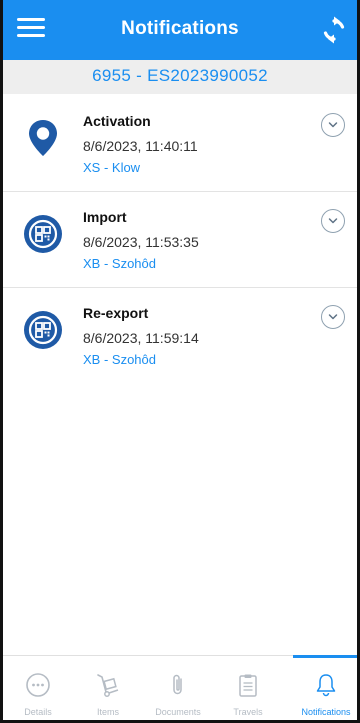 The width and height of the screenshot is (360, 723). What do you see at coordinates (178, 685) in the screenshot?
I see `paperclip-icon` at bounding box center [178, 685].